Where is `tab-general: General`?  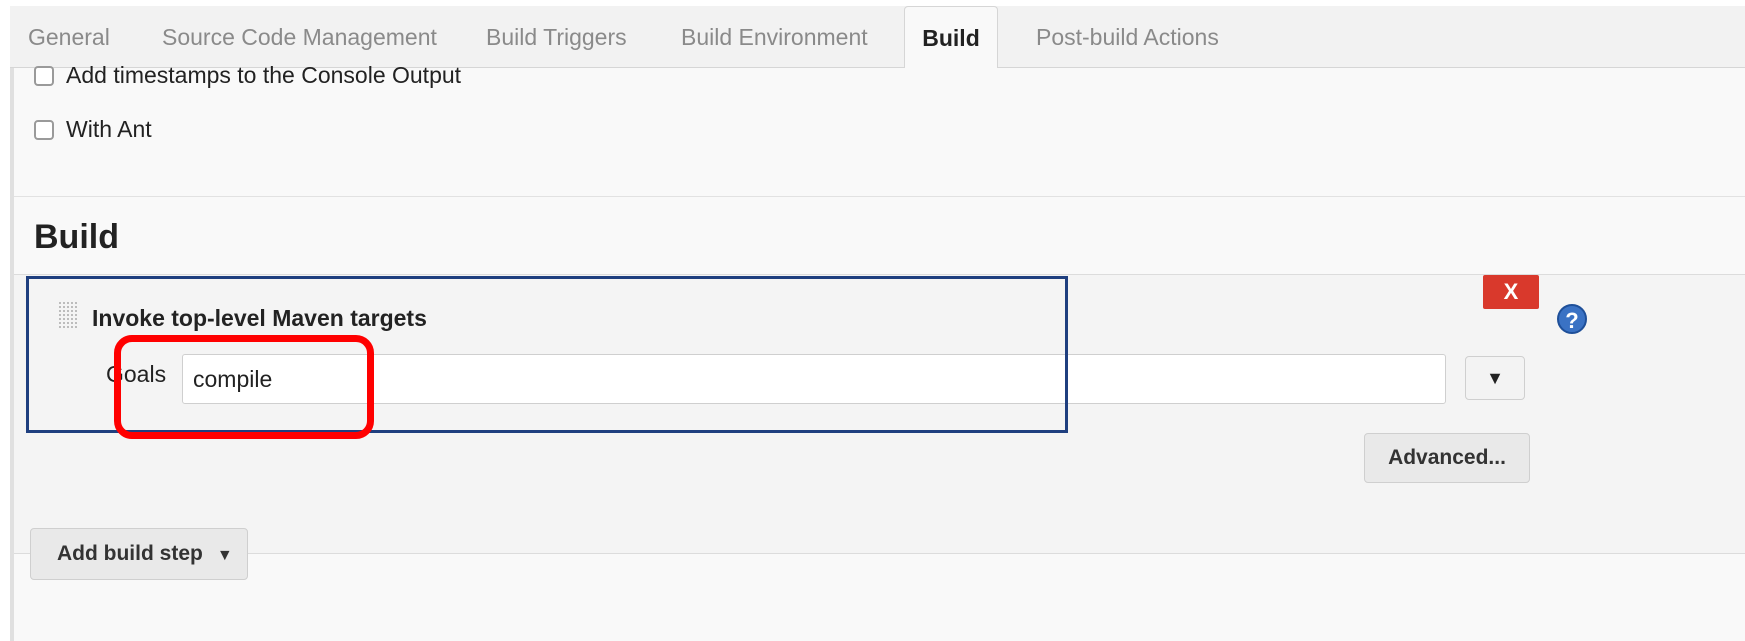
tab-general: General is located at coordinates (69, 37).